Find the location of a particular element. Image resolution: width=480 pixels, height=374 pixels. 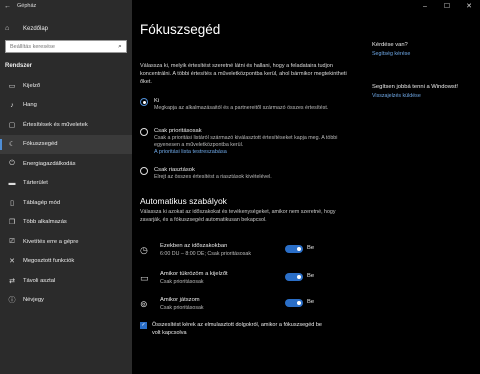

sidebar-item-about: ⓘ Névjegy is located at coordinates (66, 301).